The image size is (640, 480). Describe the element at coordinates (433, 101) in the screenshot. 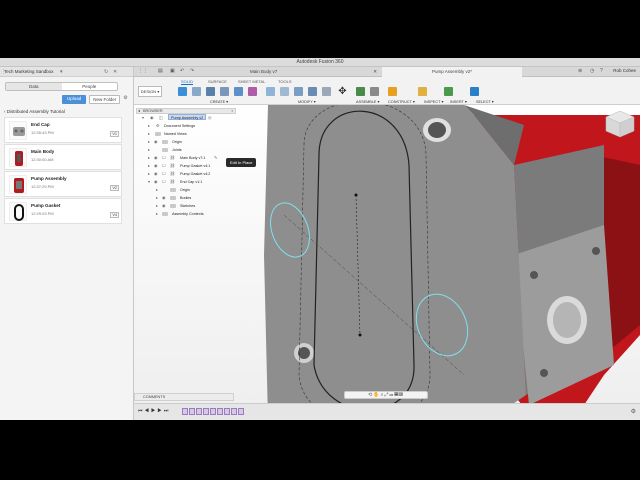

I see `group-inspect: INSPECT ▾` at that location.